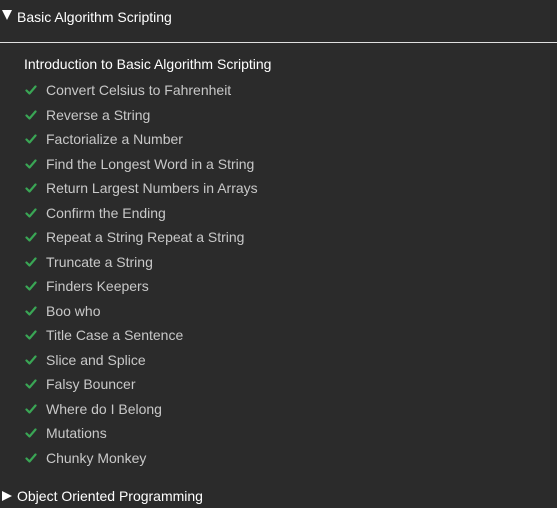  Describe the element at coordinates (104, 408) in the screenshot. I see `challenge-label: Where do I Belong` at that location.